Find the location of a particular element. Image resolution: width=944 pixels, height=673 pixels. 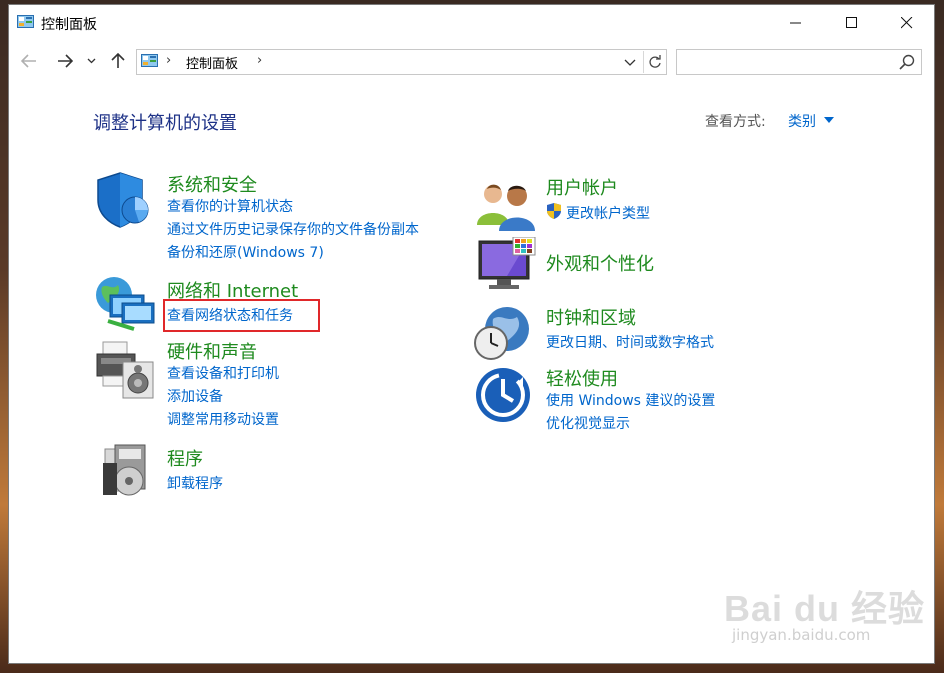

breadcrumb-control-panel: 控制面板 is located at coordinates (212, 62).